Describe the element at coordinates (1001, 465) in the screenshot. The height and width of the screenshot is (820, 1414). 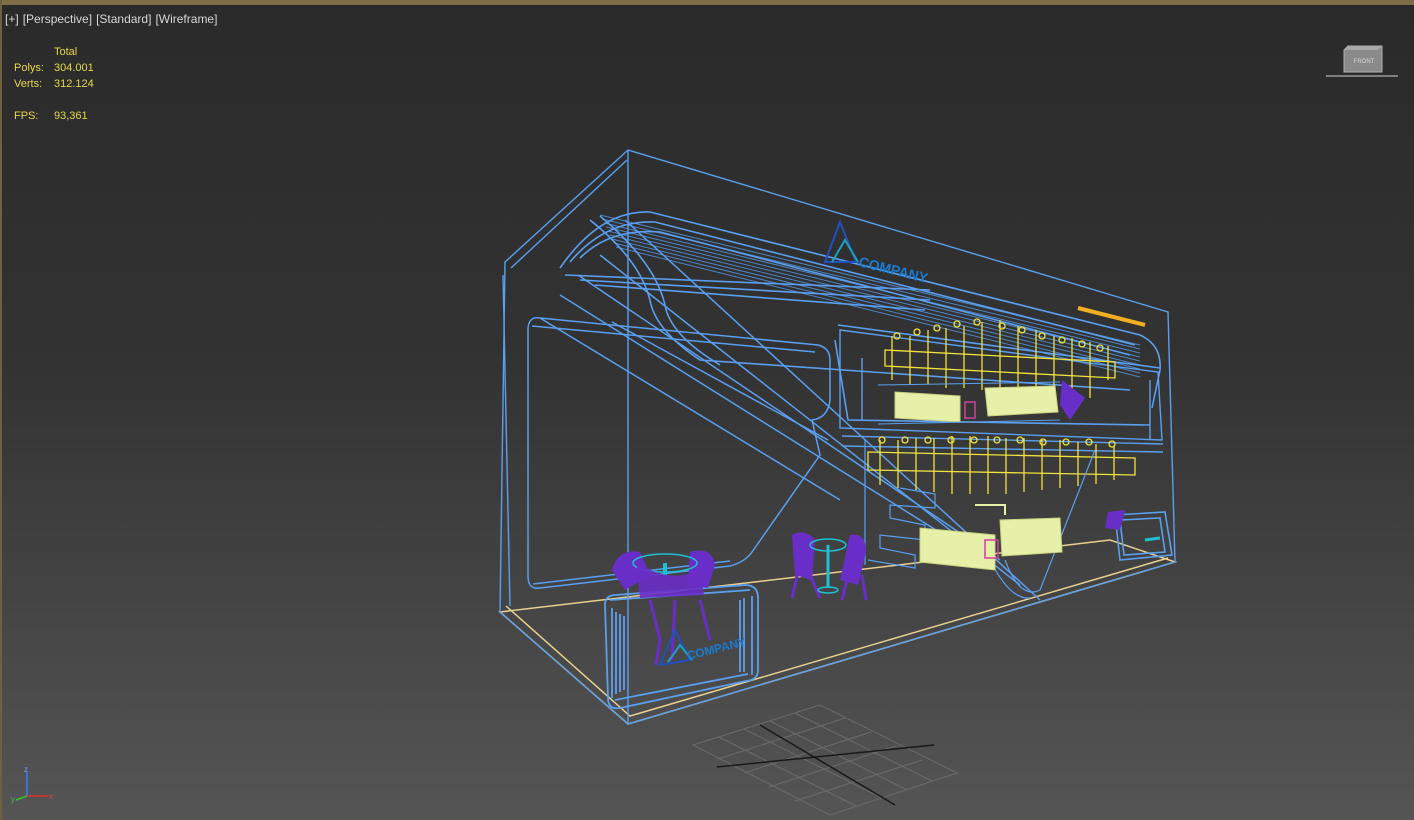
I see `lower-chairs-row` at that location.